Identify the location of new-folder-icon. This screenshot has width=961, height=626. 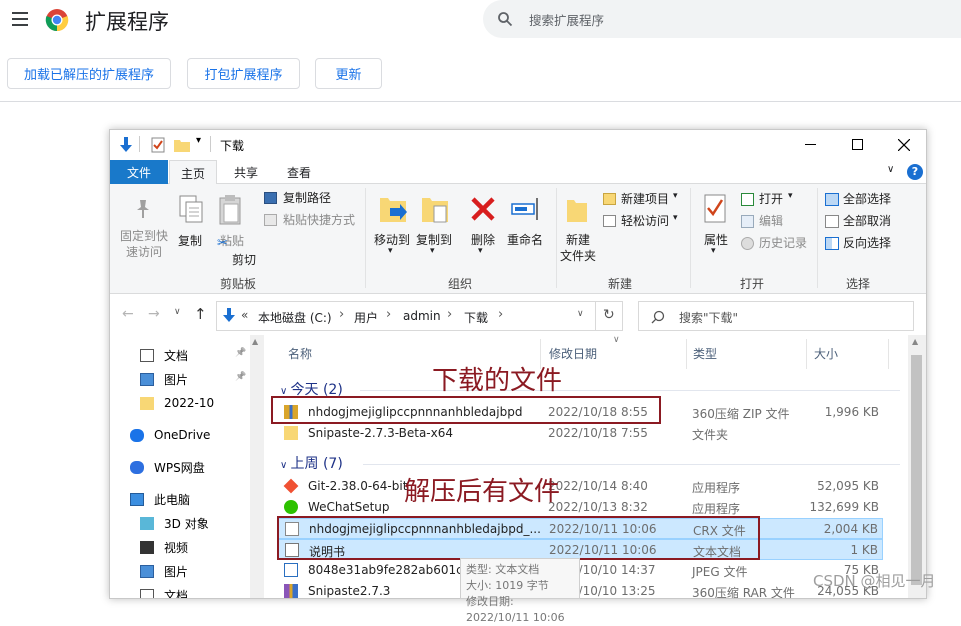
(182, 145).